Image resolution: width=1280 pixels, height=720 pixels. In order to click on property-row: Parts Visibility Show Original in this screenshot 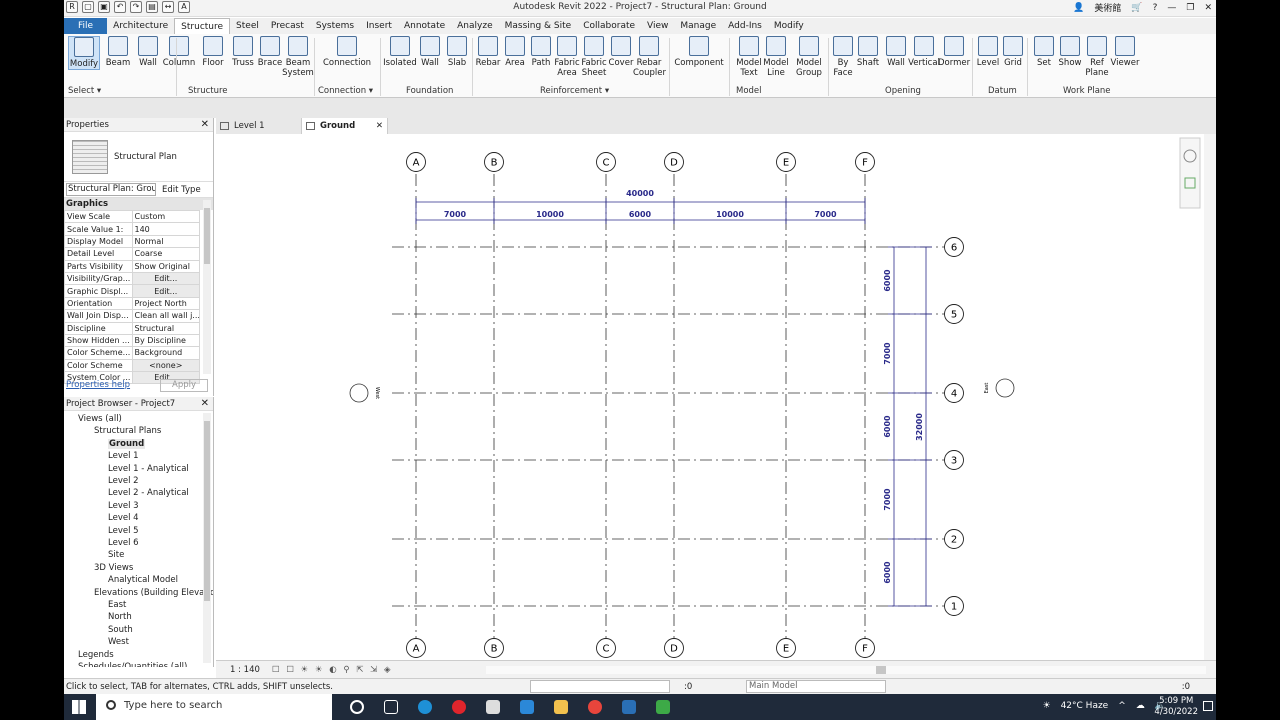, I will do `click(132, 266)`.